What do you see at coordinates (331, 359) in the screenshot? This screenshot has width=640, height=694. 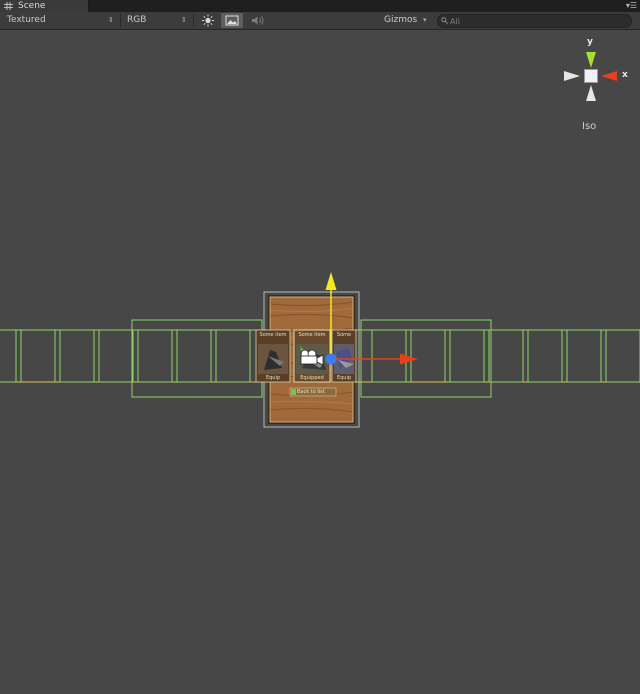 I see `pivot-handle` at bounding box center [331, 359].